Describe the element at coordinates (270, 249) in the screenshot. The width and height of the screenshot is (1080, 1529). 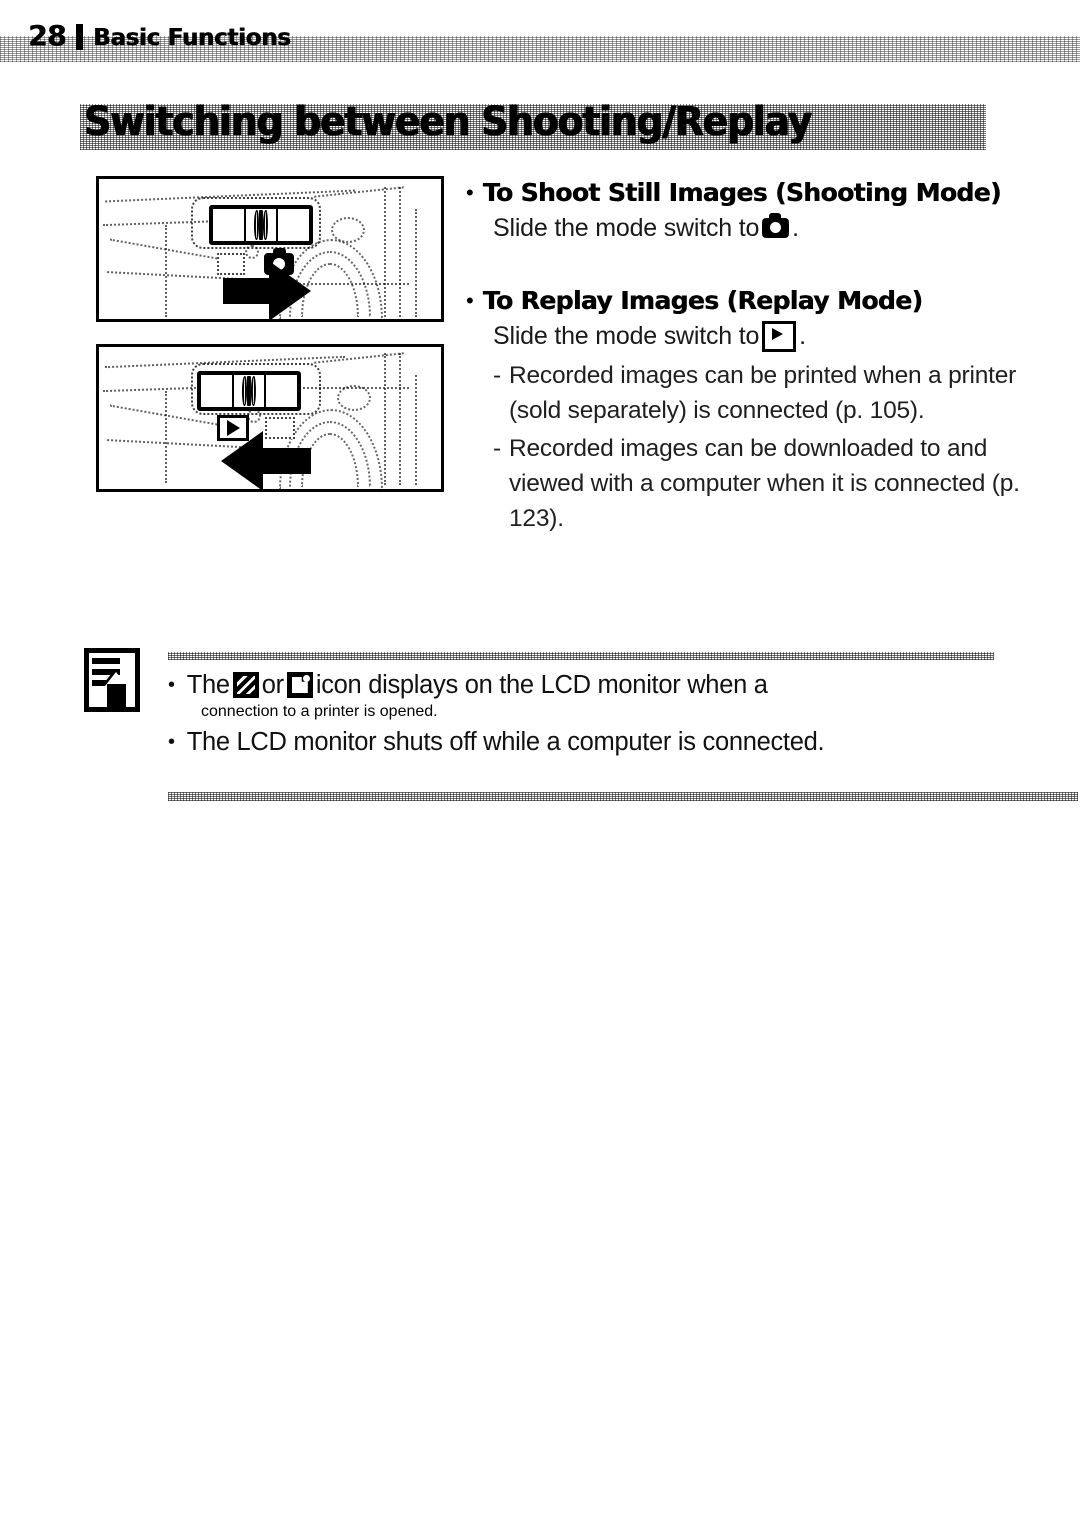
I see `shooting-mode-switch-illustration` at that location.